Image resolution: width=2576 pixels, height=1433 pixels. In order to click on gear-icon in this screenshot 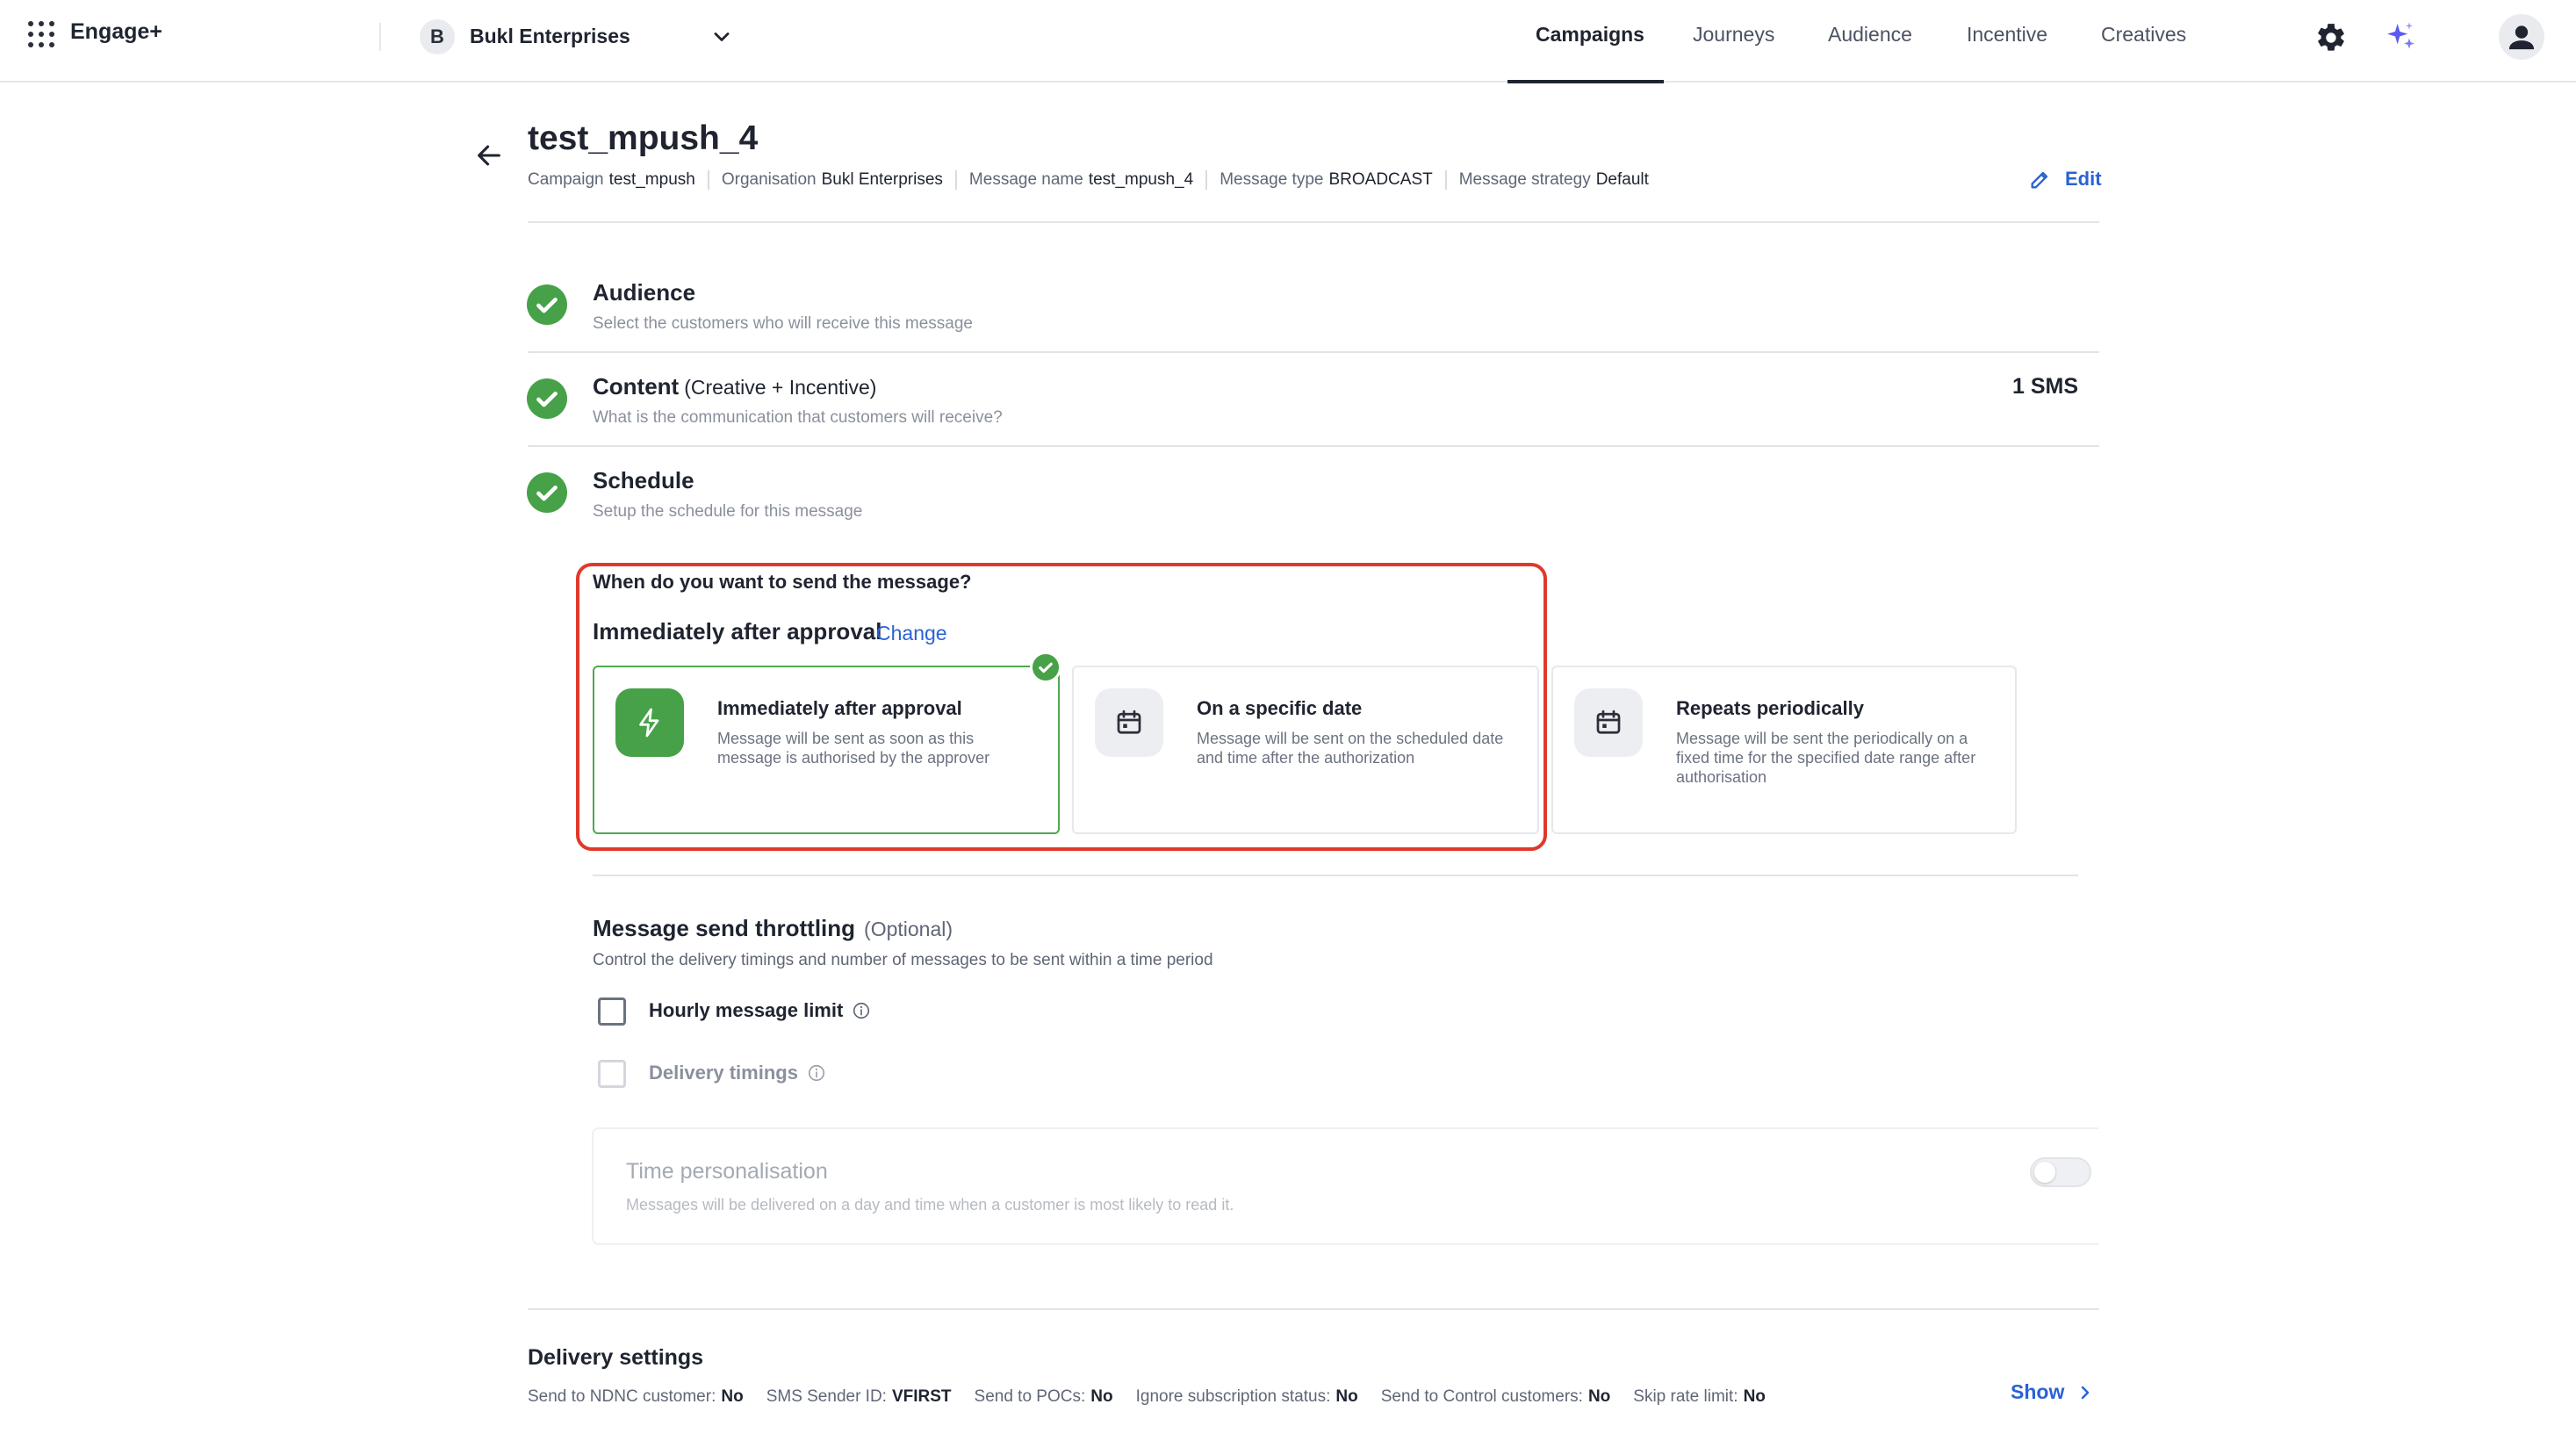, I will do `click(2331, 37)`.